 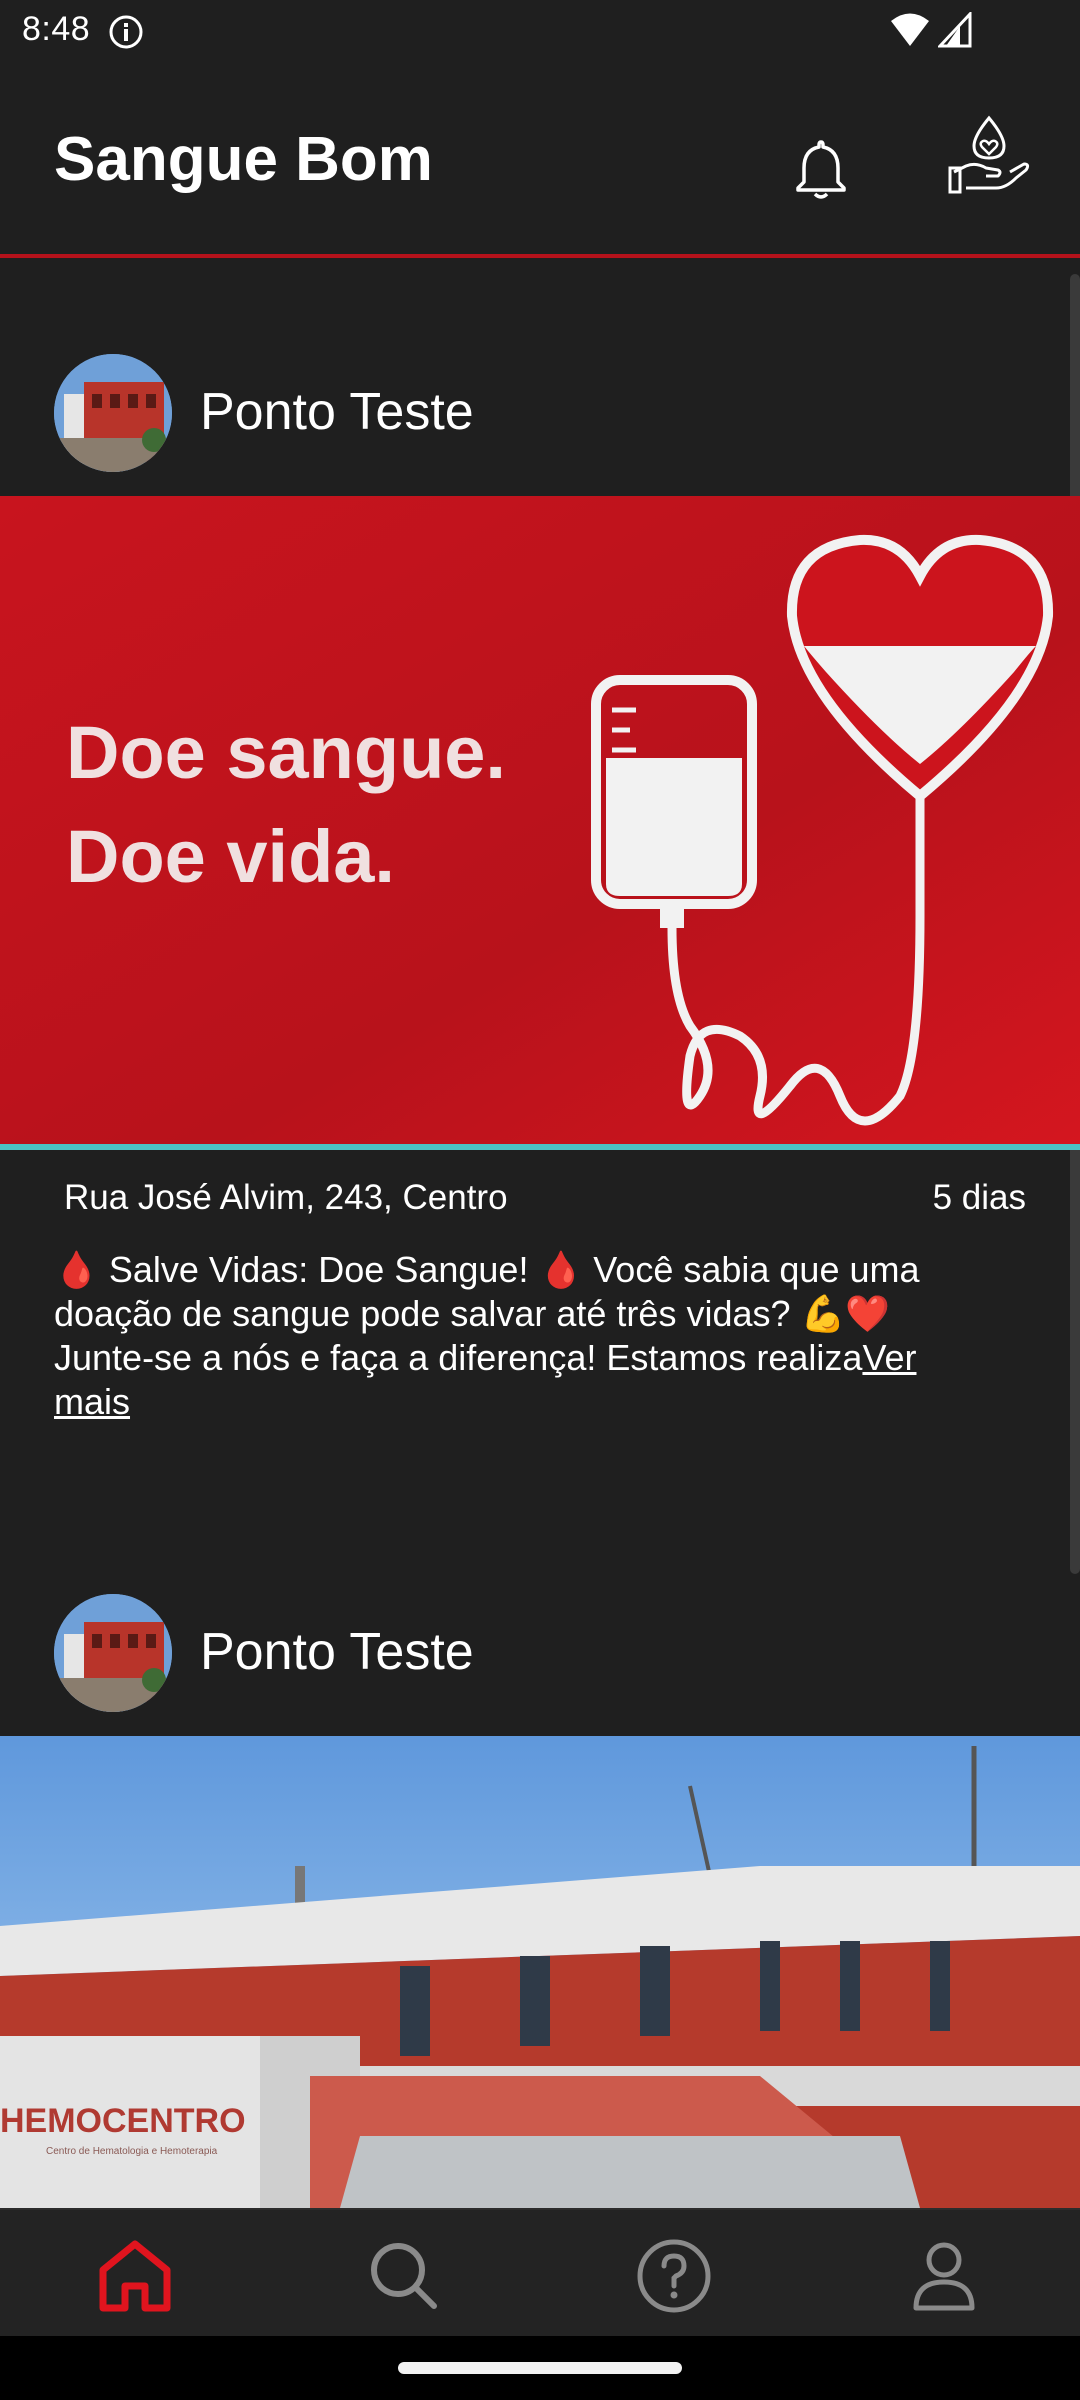 What do you see at coordinates (989, 157) in the screenshot?
I see `blood-donation-icon` at bounding box center [989, 157].